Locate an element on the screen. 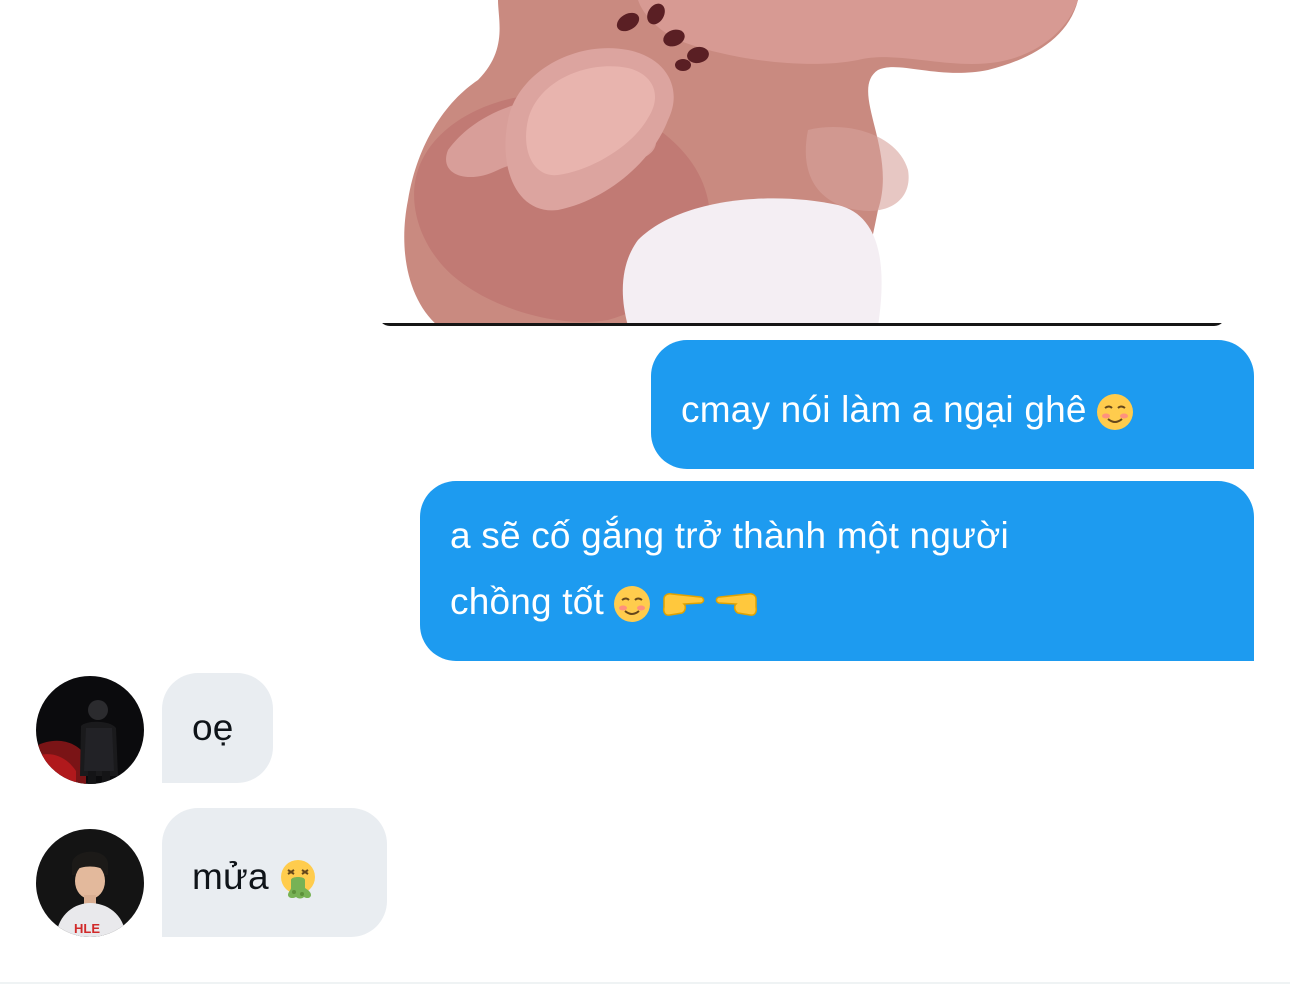 Image resolution: width=1290 pixels, height=986 pixels. pointing-left-icon is located at coordinates (737, 604).